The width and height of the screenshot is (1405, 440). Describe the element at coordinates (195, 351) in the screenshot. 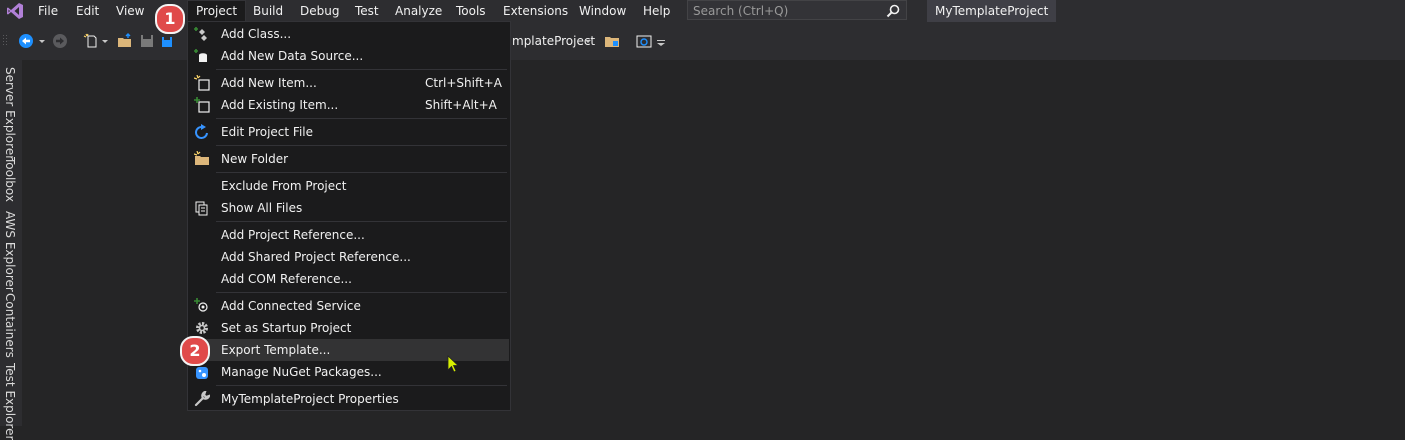

I see `step-2-badge: 2` at that location.